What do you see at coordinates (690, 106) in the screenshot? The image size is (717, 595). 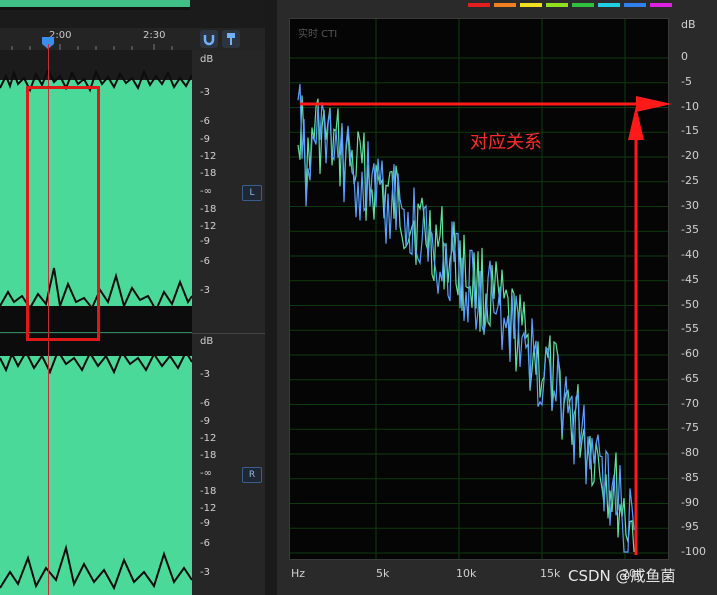 I see `spectrum-db-tick: -10` at bounding box center [690, 106].